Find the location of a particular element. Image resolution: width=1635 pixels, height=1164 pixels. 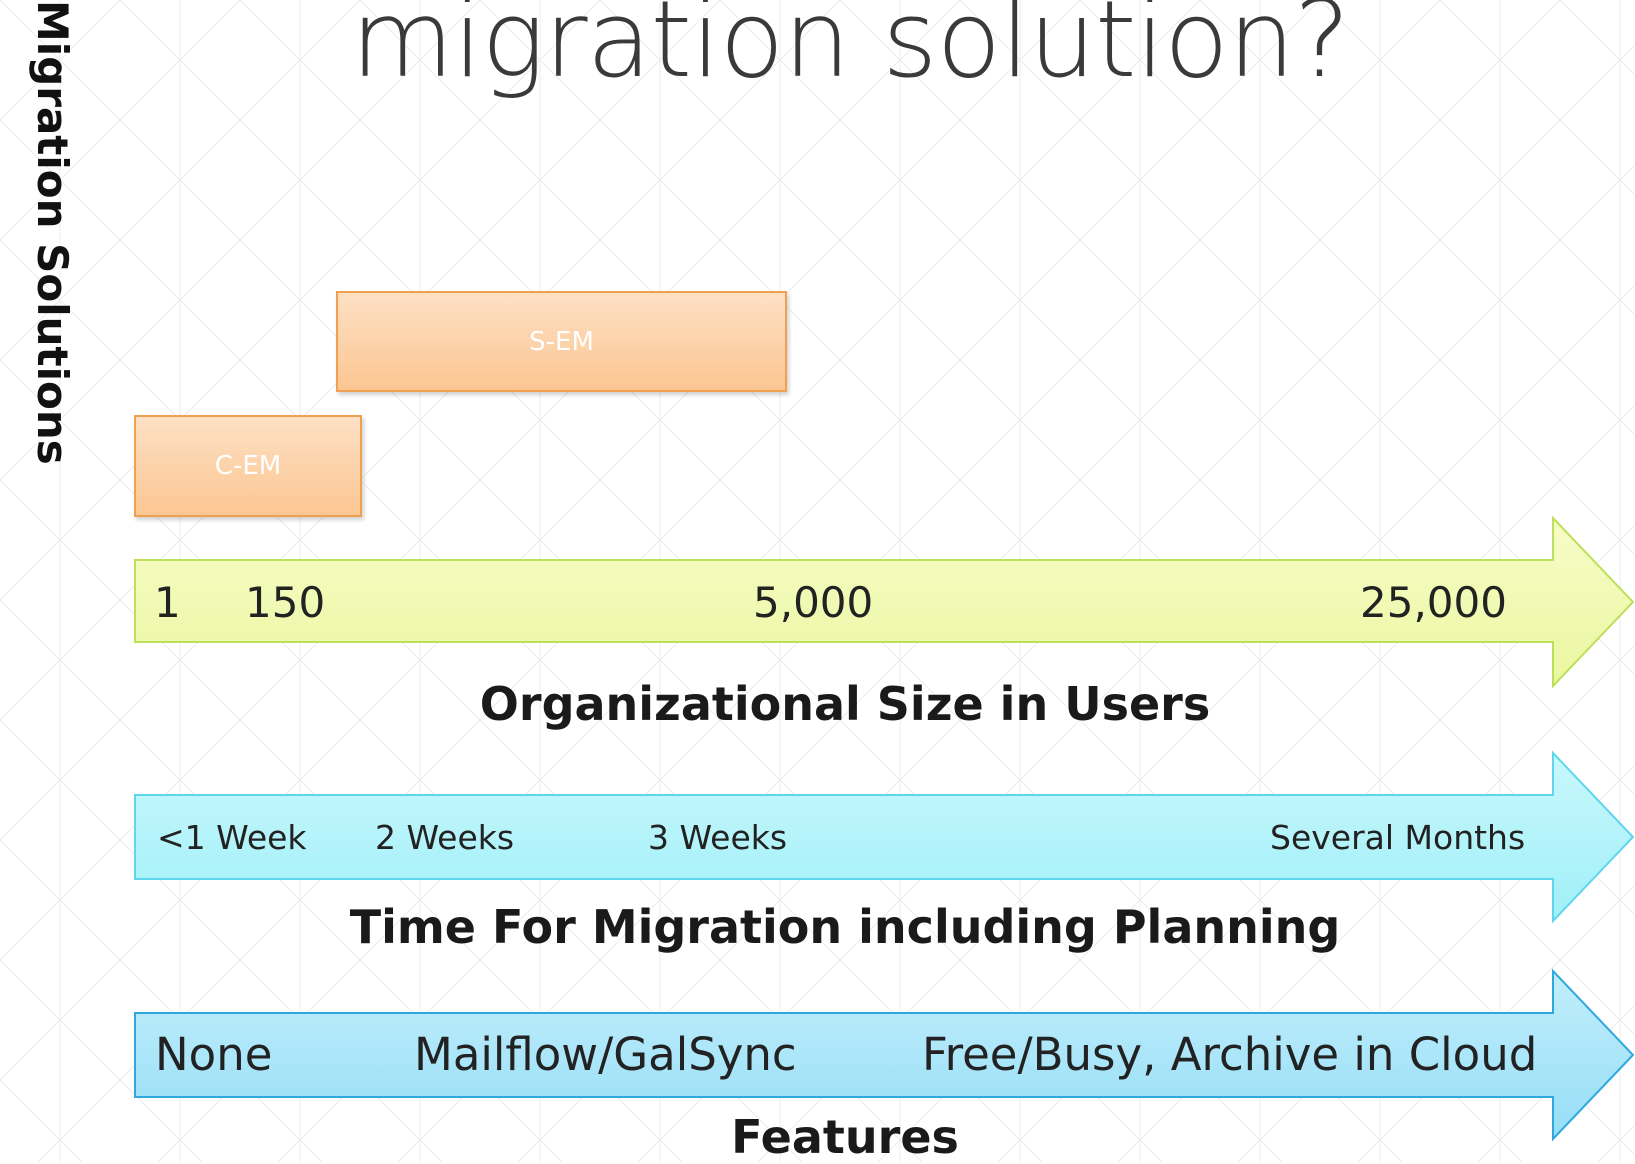

time-tick-3-weeks: 3 Weeks is located at coordinates (718, 837).